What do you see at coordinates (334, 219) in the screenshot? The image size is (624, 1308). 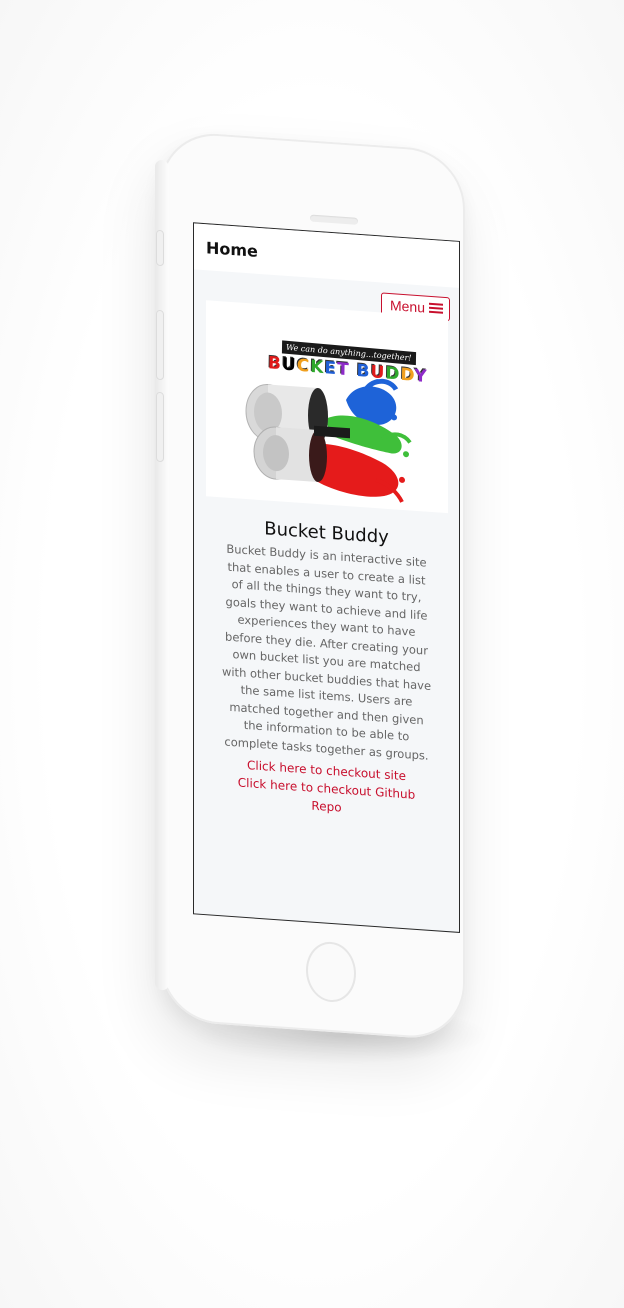 I see `speaker-grille` at bounding box center [334, 219].